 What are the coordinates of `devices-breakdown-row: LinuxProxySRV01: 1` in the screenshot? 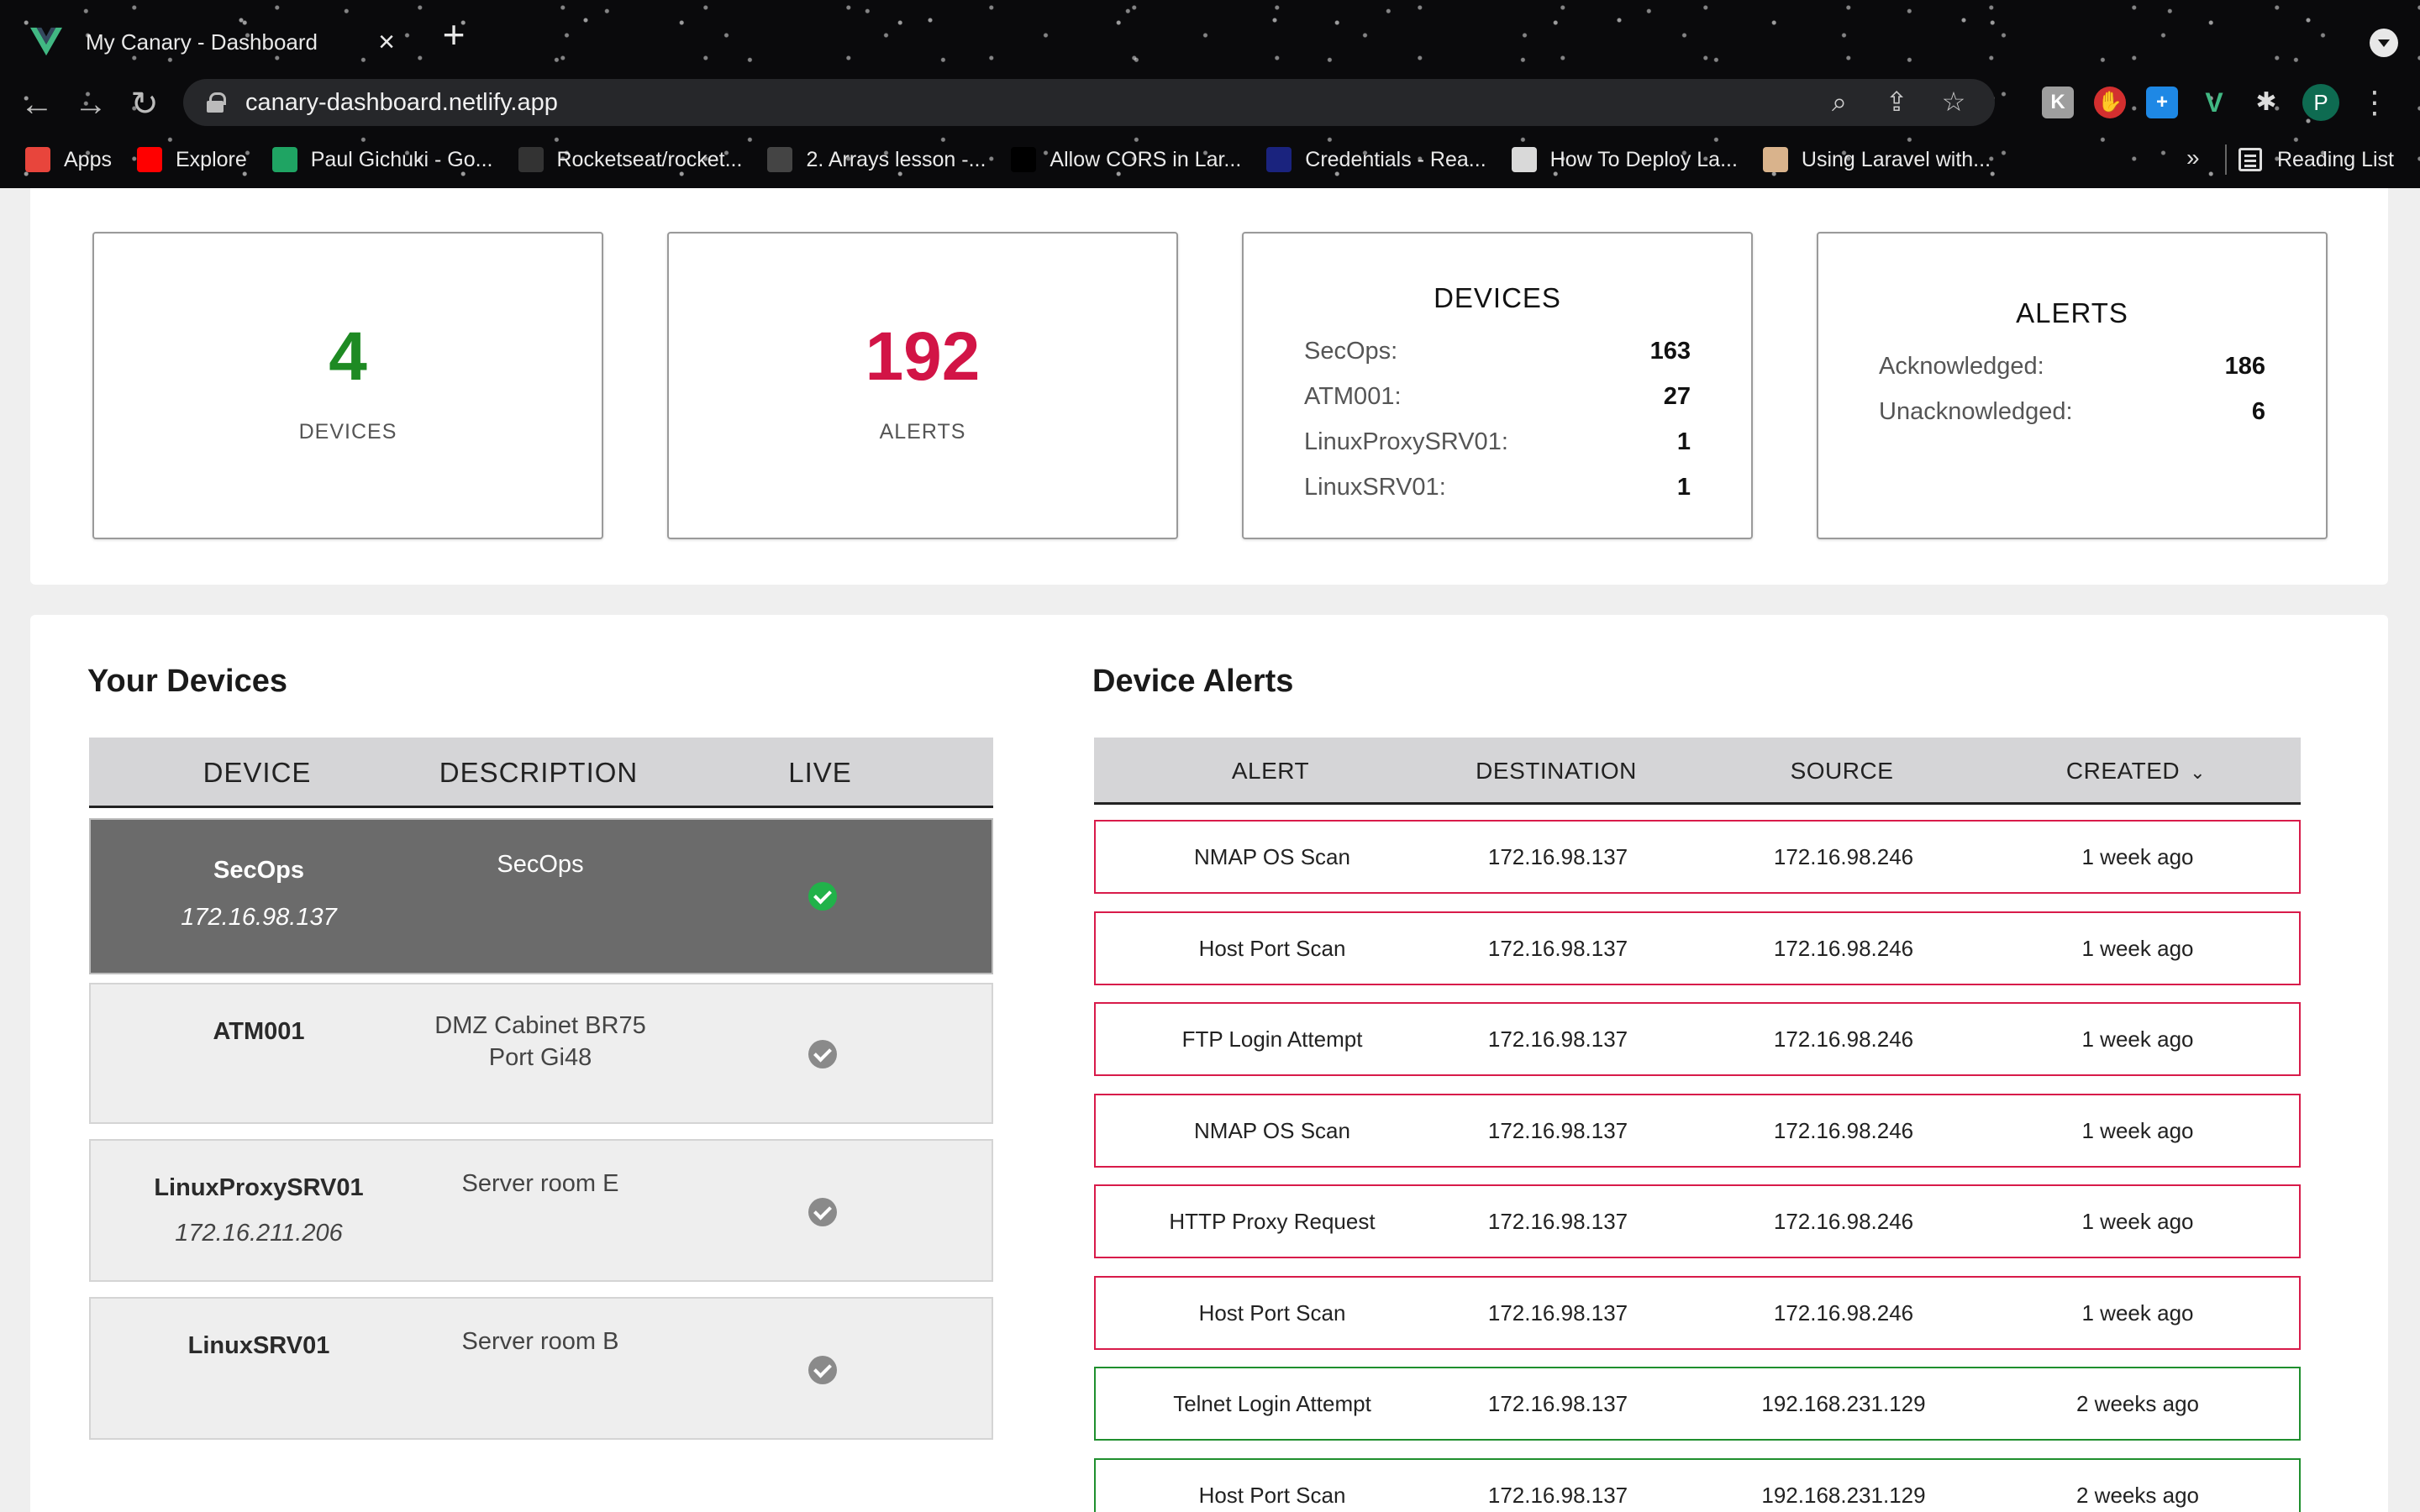 It's located at (1498, 442).